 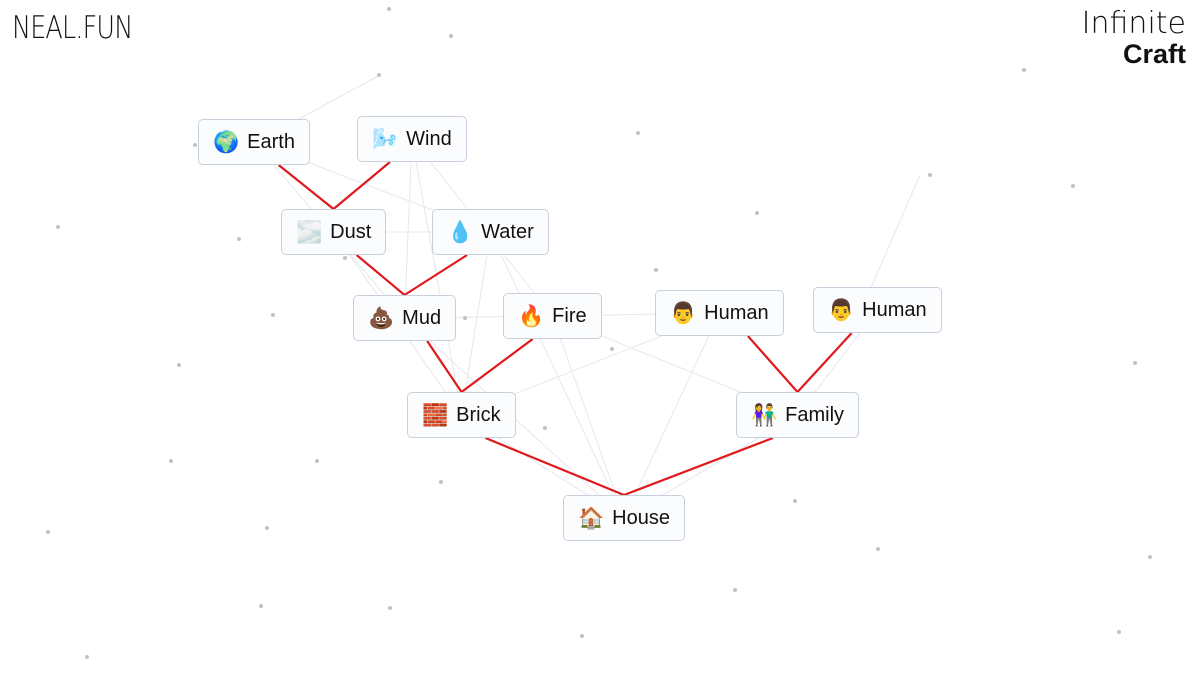 I want to click on element-earth: 🌍 Earth, so click(x=254, y=142).